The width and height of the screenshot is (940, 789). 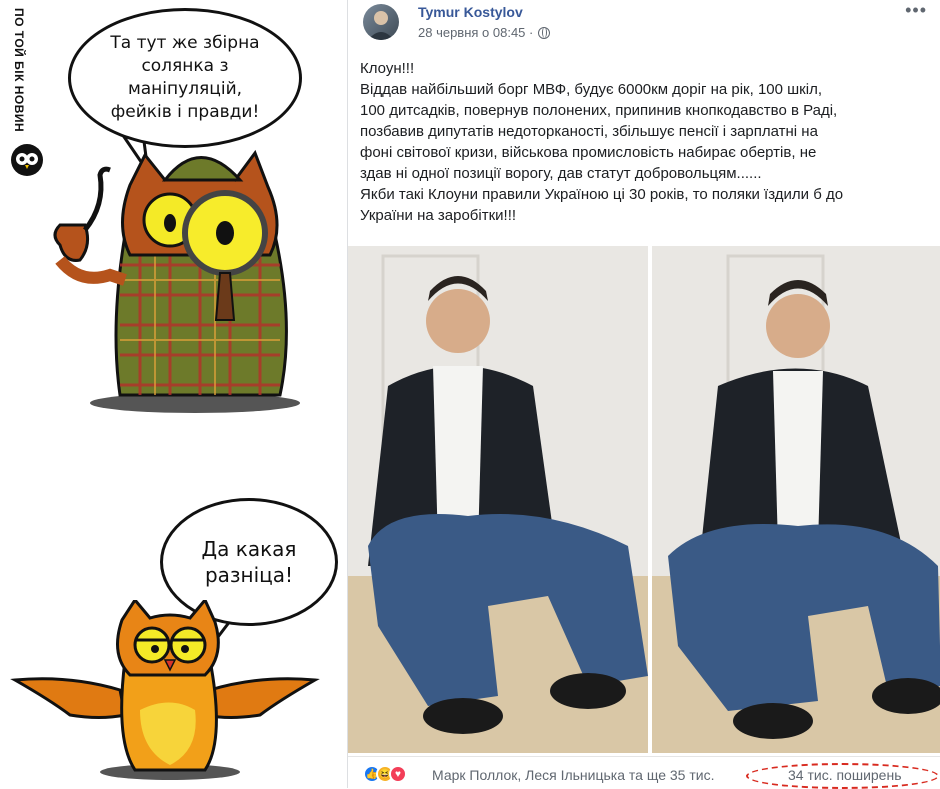 I want to click on love-icon: ♥, so click(x=398, y=774).